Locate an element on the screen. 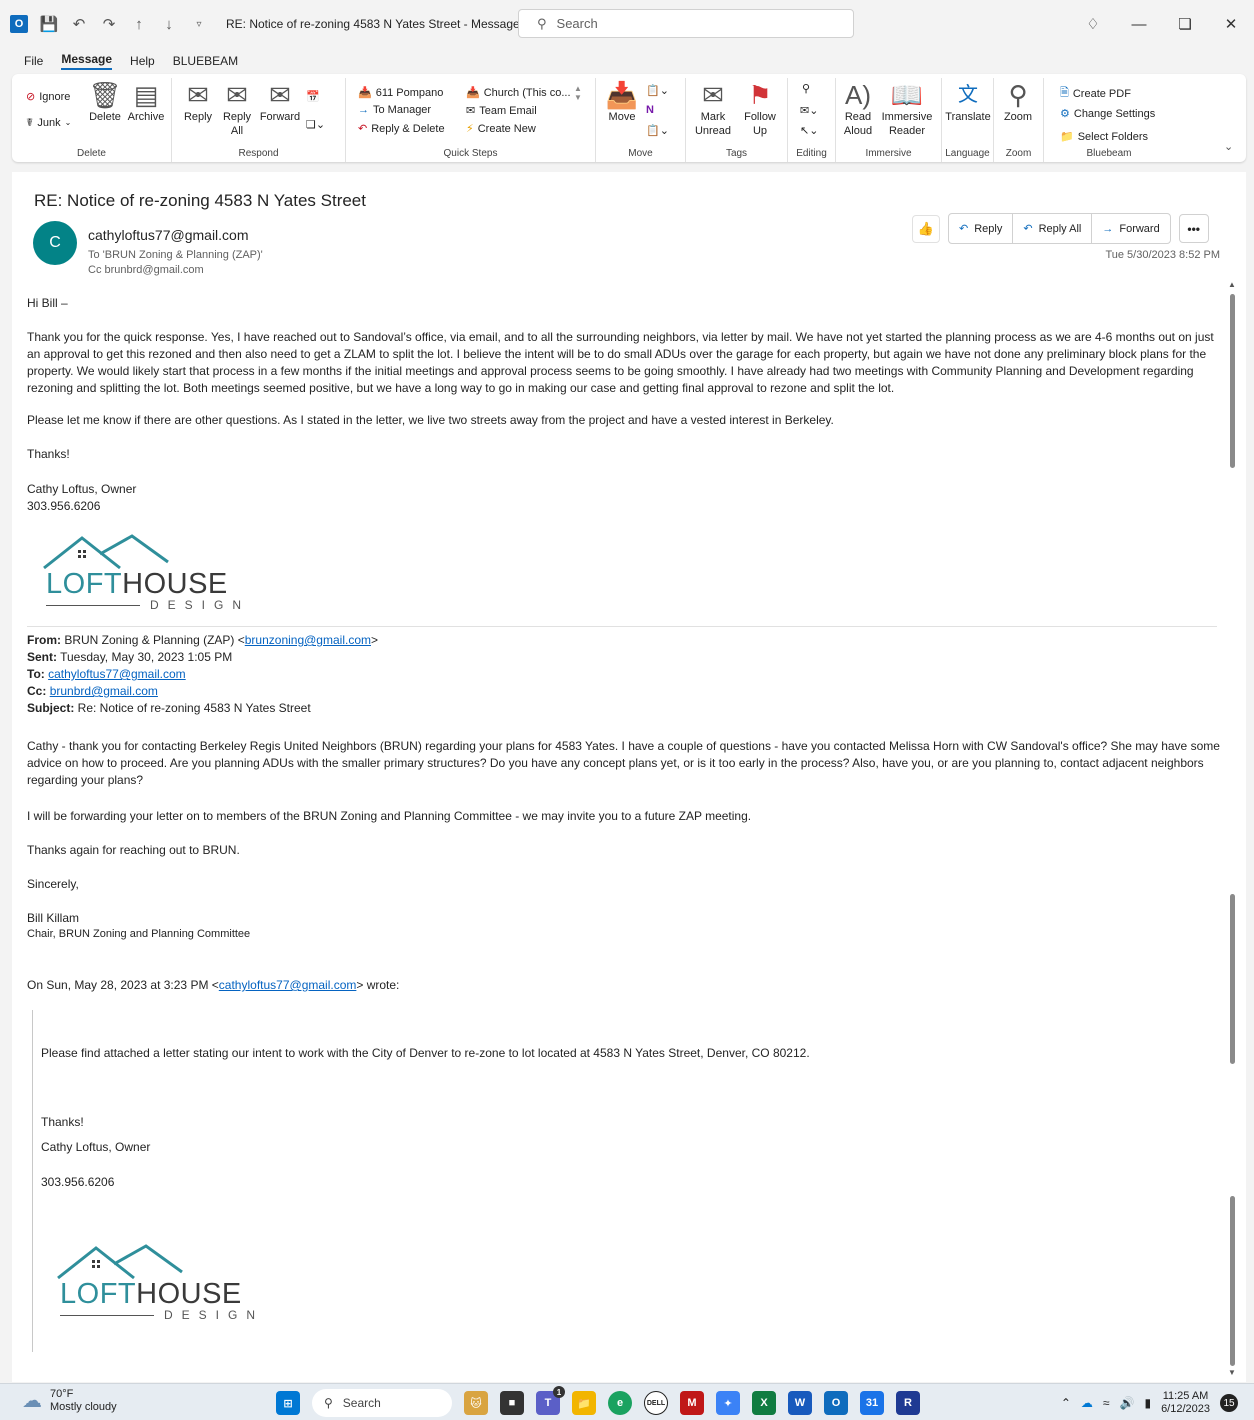 The height and width of the screenshot is (1420, 1254). mcafee-icon: M is located at coordinates (692, 1403).